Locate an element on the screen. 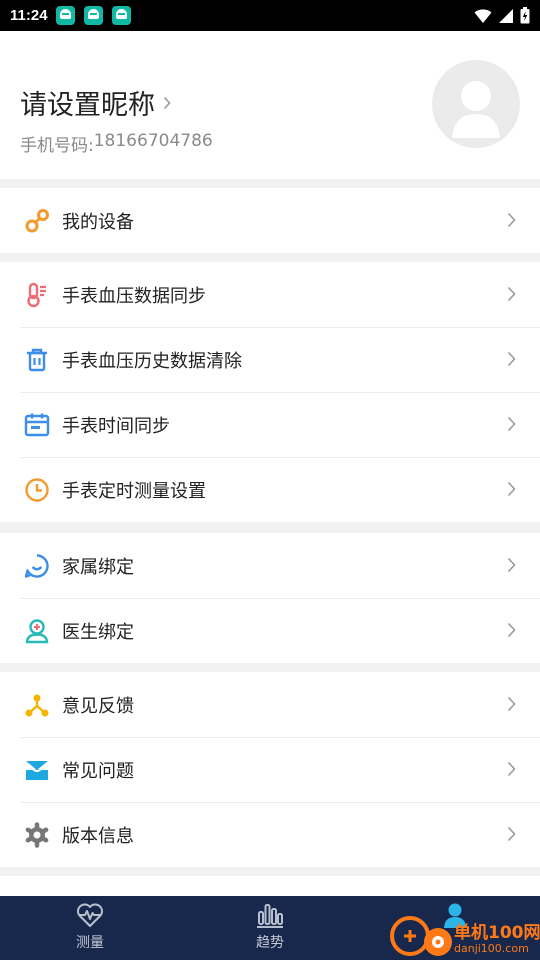 The height and width of the screenshot is (960, 540). clock-icon is located at coordinates (37, 490).